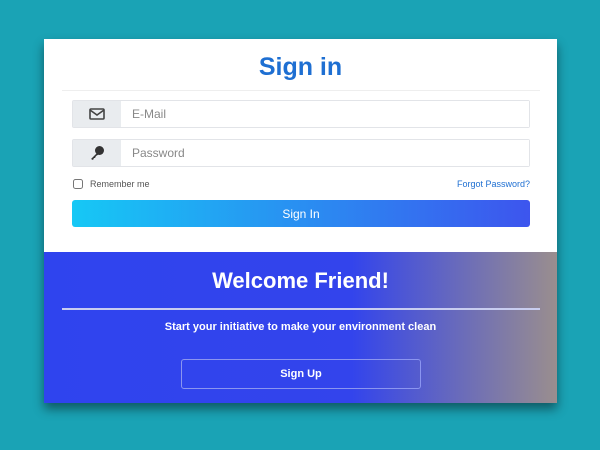 The height and width of the screenshot is (450, 600). What do you see at coordinates (78, 184) in the screenshot?
I see `remember-checkbox` at bounding box center [78, 184].